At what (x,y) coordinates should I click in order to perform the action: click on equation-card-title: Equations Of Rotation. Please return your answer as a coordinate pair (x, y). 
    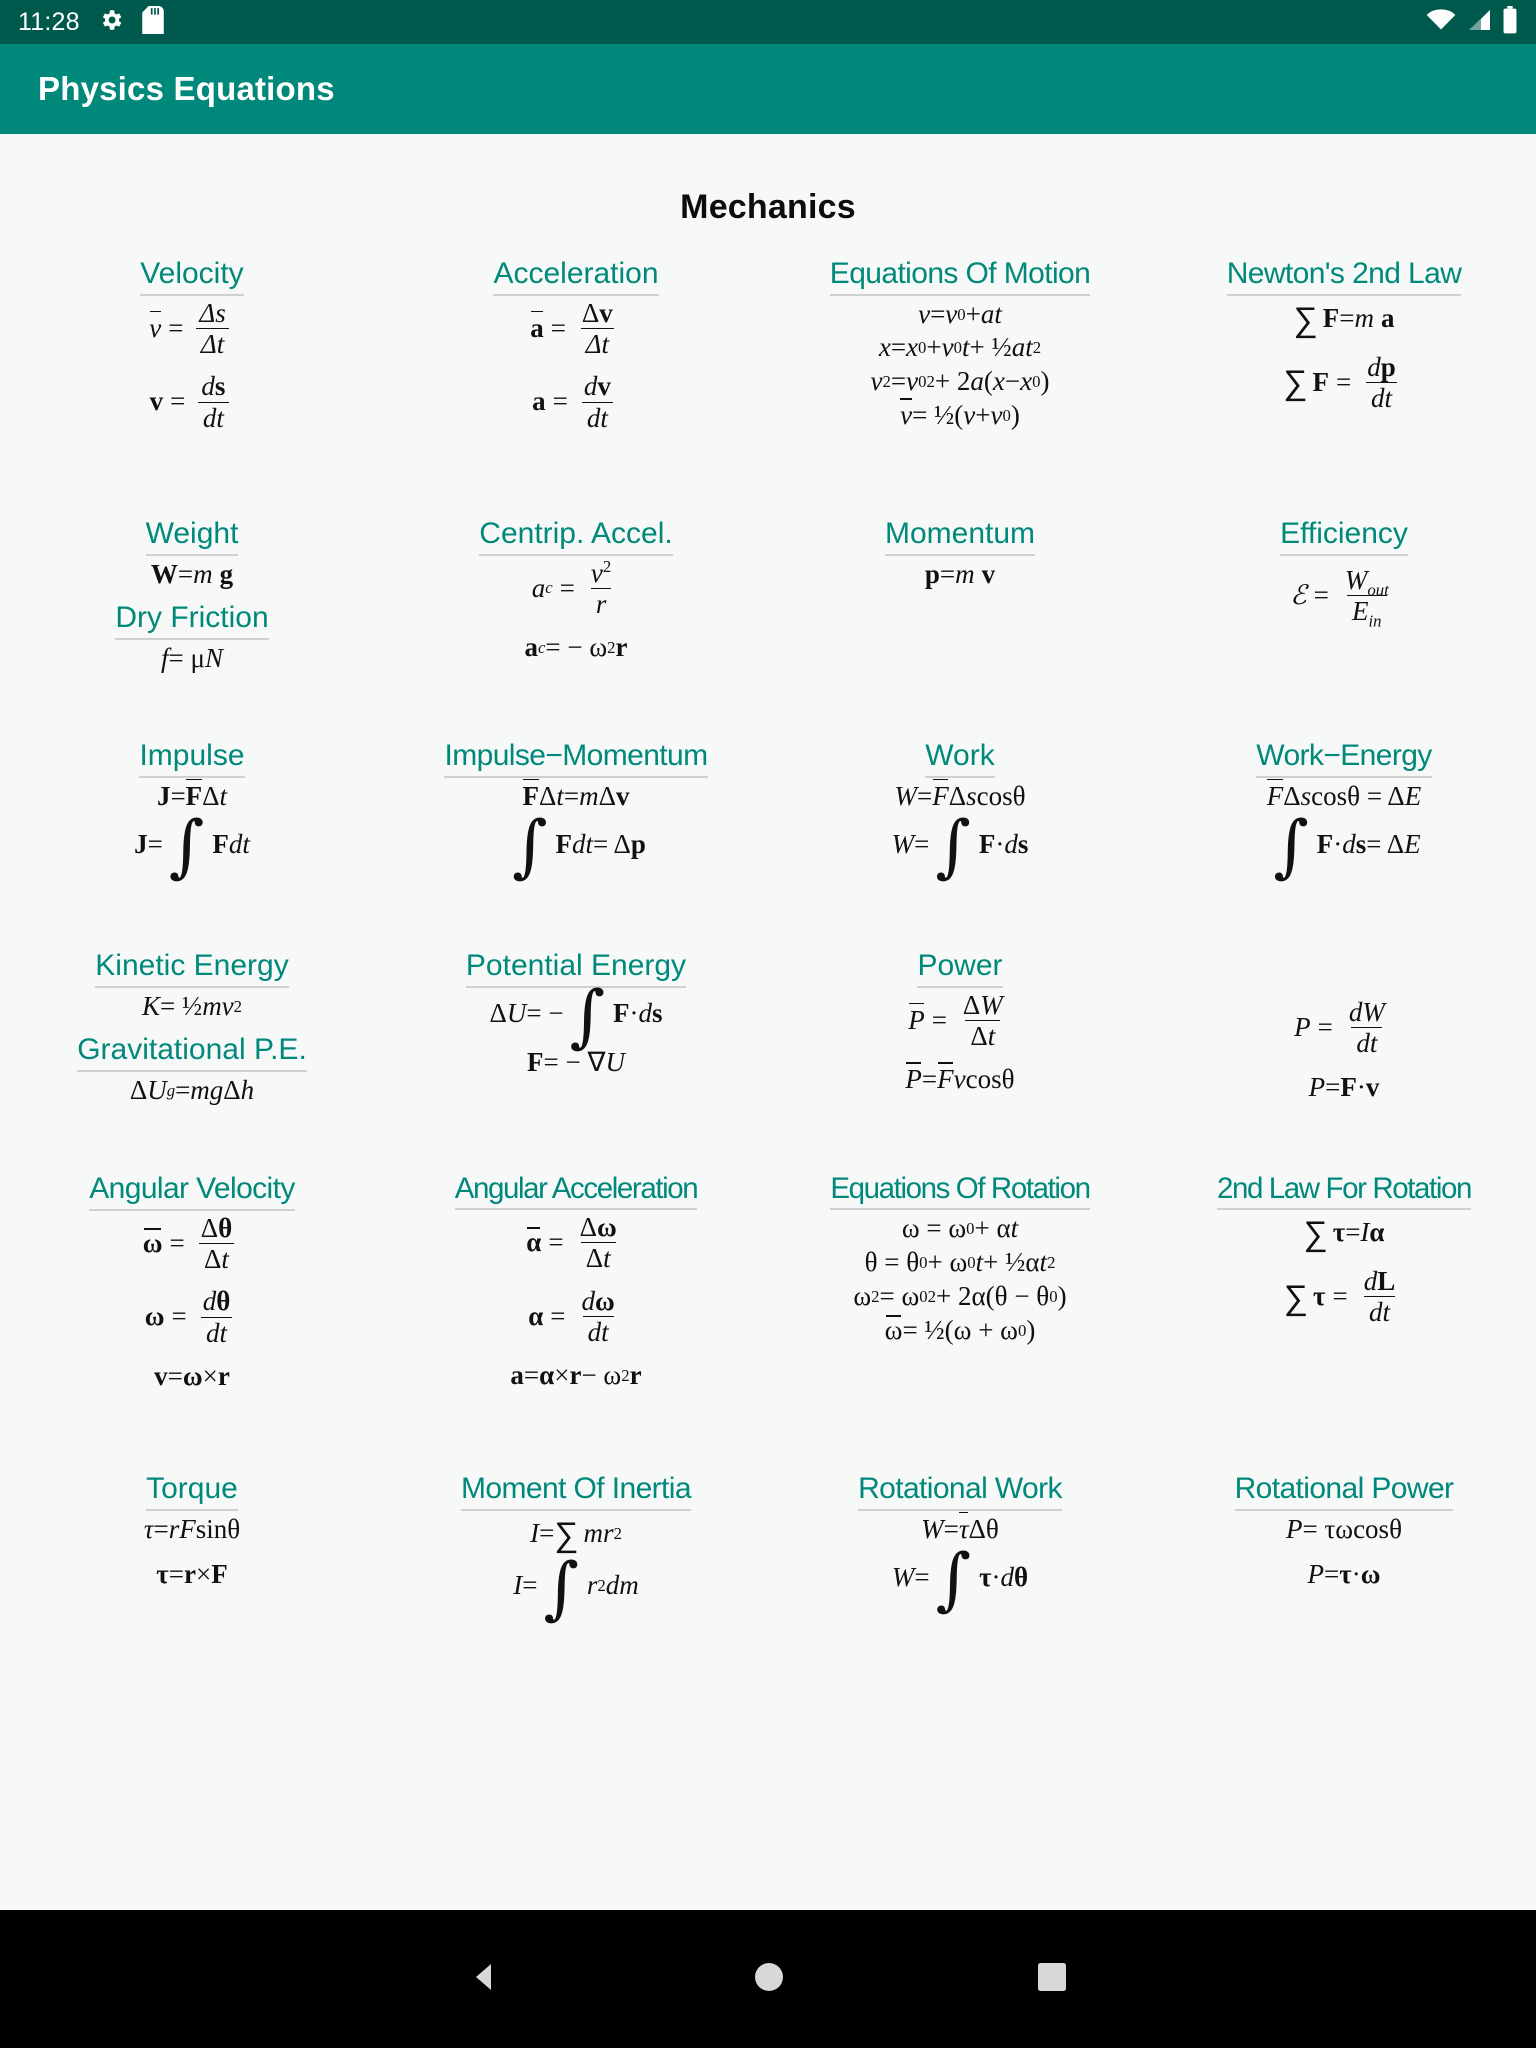
    Looking at the image, I should click on (960, 1191).